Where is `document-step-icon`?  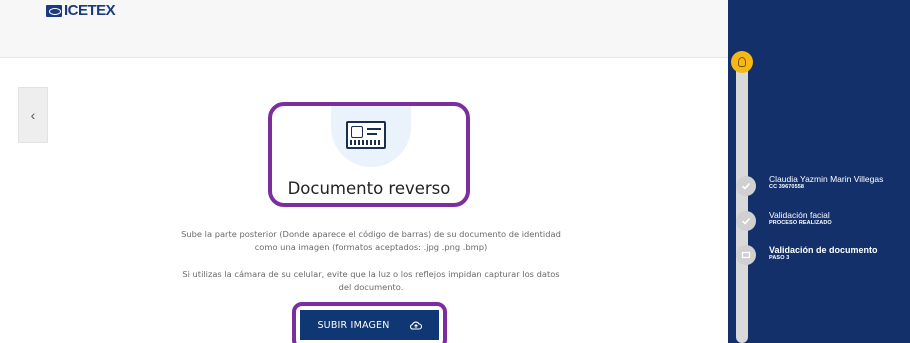
document-step-icon is located at coordinates (746, 255).